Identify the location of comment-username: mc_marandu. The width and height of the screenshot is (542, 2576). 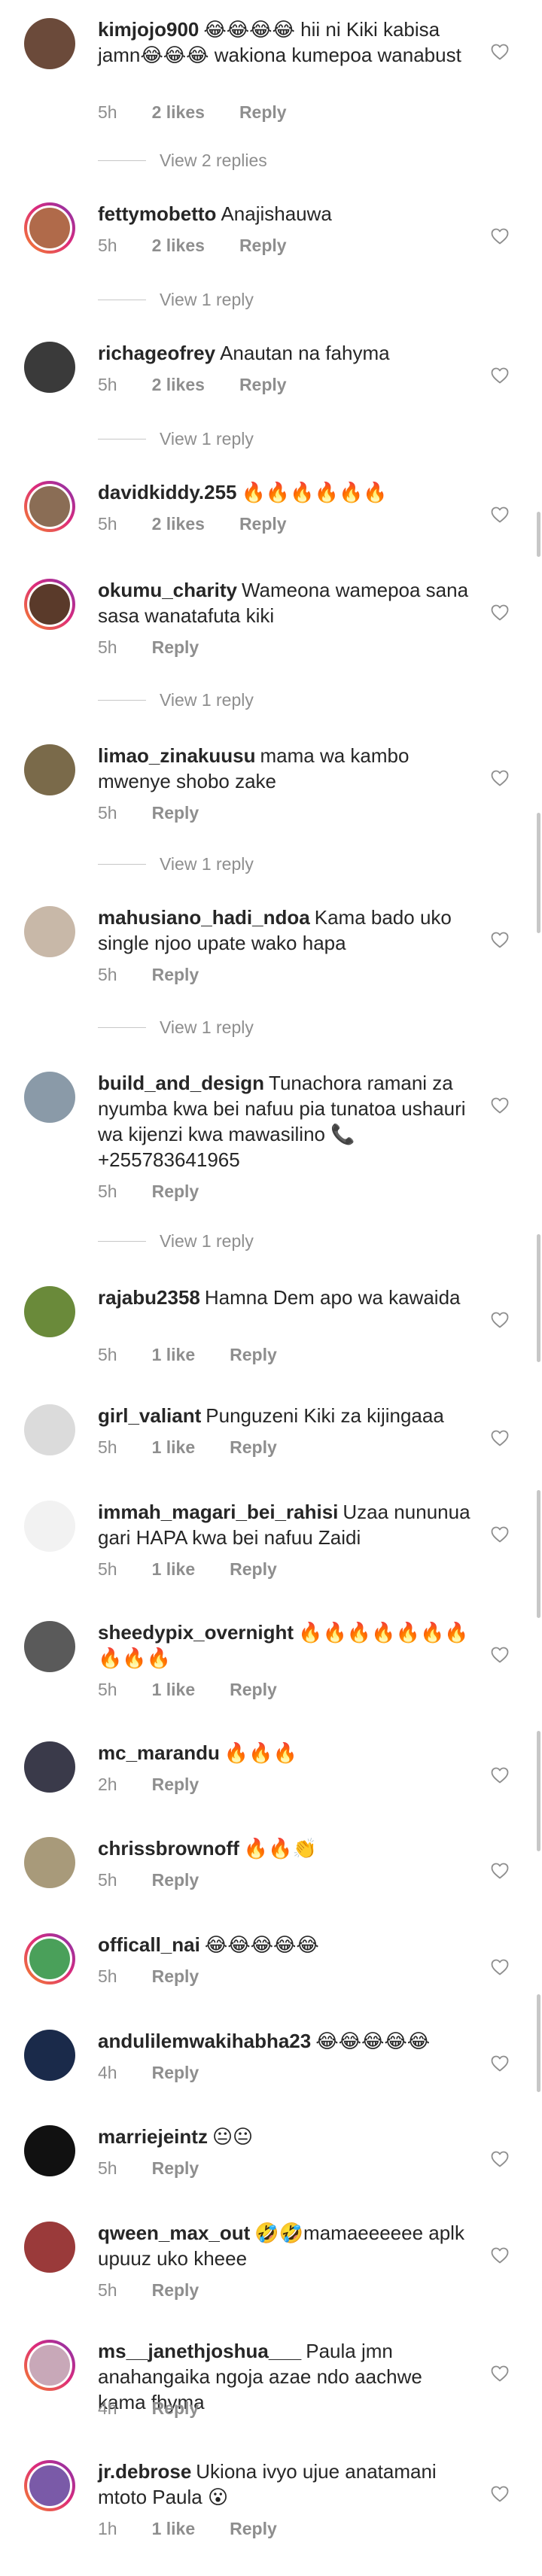
(159, 1753).